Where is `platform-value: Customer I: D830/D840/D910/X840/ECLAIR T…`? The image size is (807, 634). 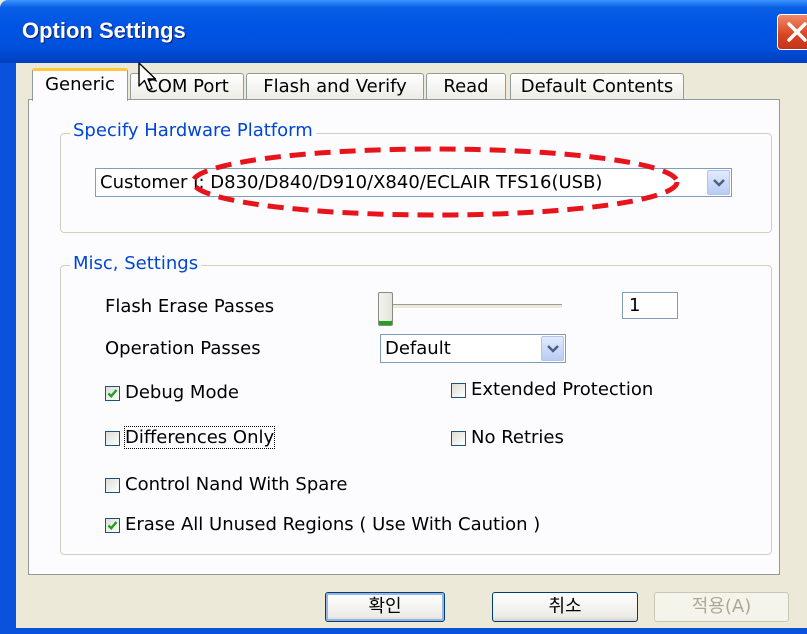 platform-value: Customer I: D830/D840/D910/X840/ECLAIR T… is located at coordinates (351, 182).